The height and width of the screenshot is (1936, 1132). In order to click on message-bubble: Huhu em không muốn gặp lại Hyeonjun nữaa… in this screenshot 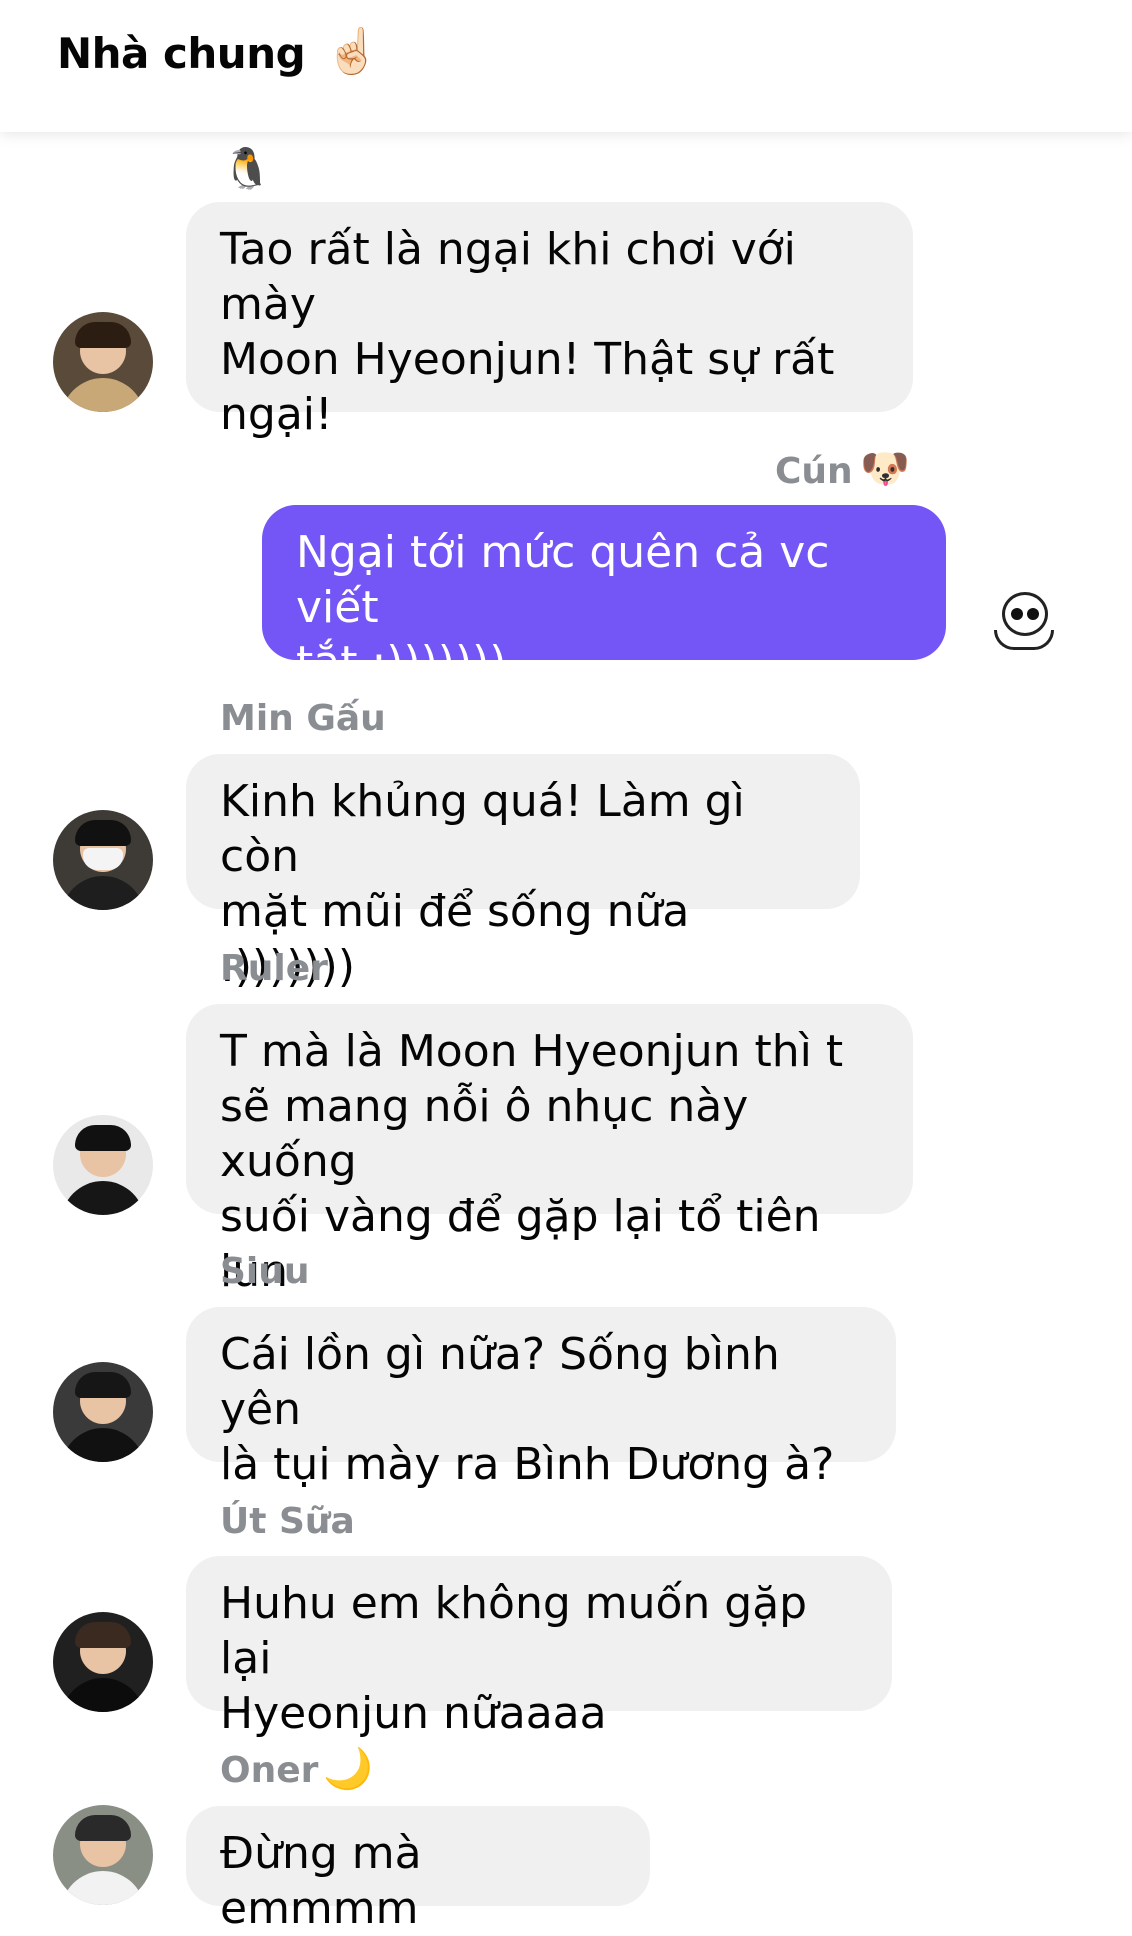, I will do `click(539, 1647)`.